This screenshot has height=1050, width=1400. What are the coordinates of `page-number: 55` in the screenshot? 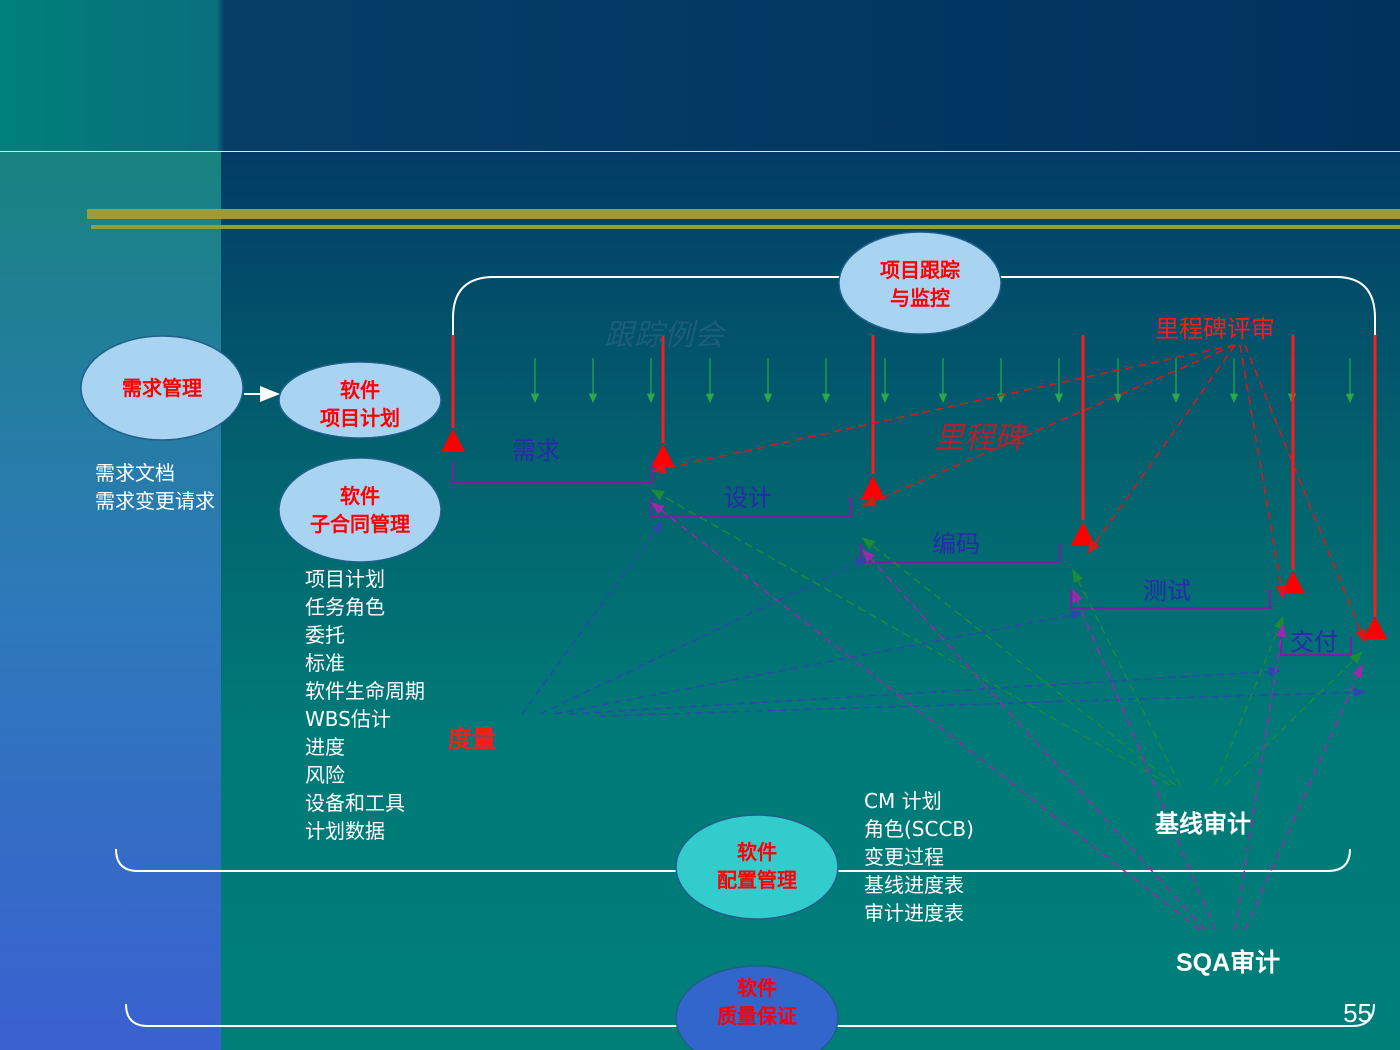 It's located at (1357, 1013).